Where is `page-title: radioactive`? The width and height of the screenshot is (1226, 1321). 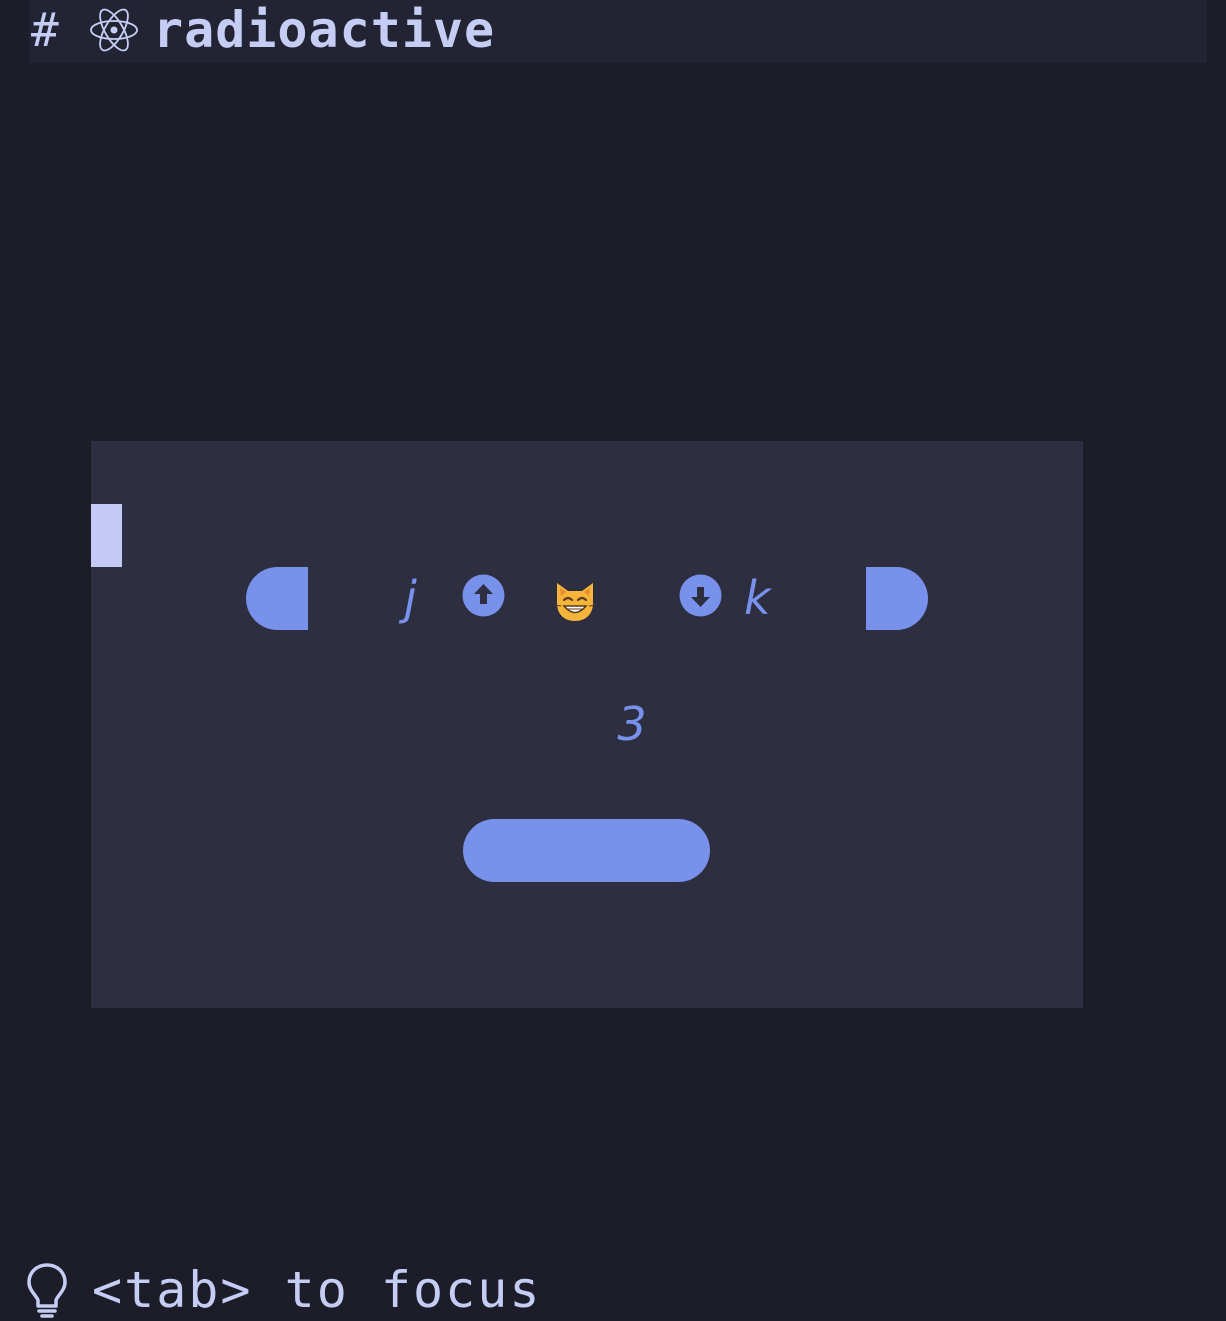
page-title: radioactive is located at coordinates (324, 30).